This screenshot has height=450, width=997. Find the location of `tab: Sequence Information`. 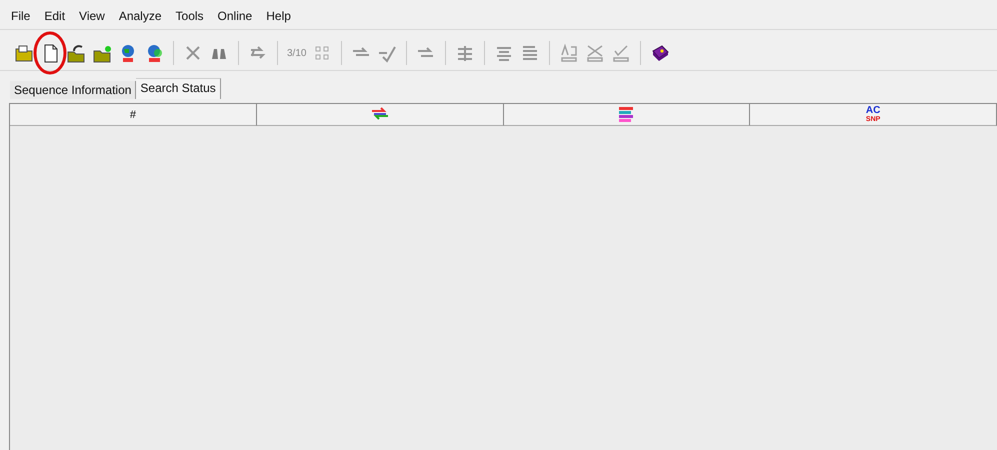

tab: Sequence Information is located at coordinates (73, 90).